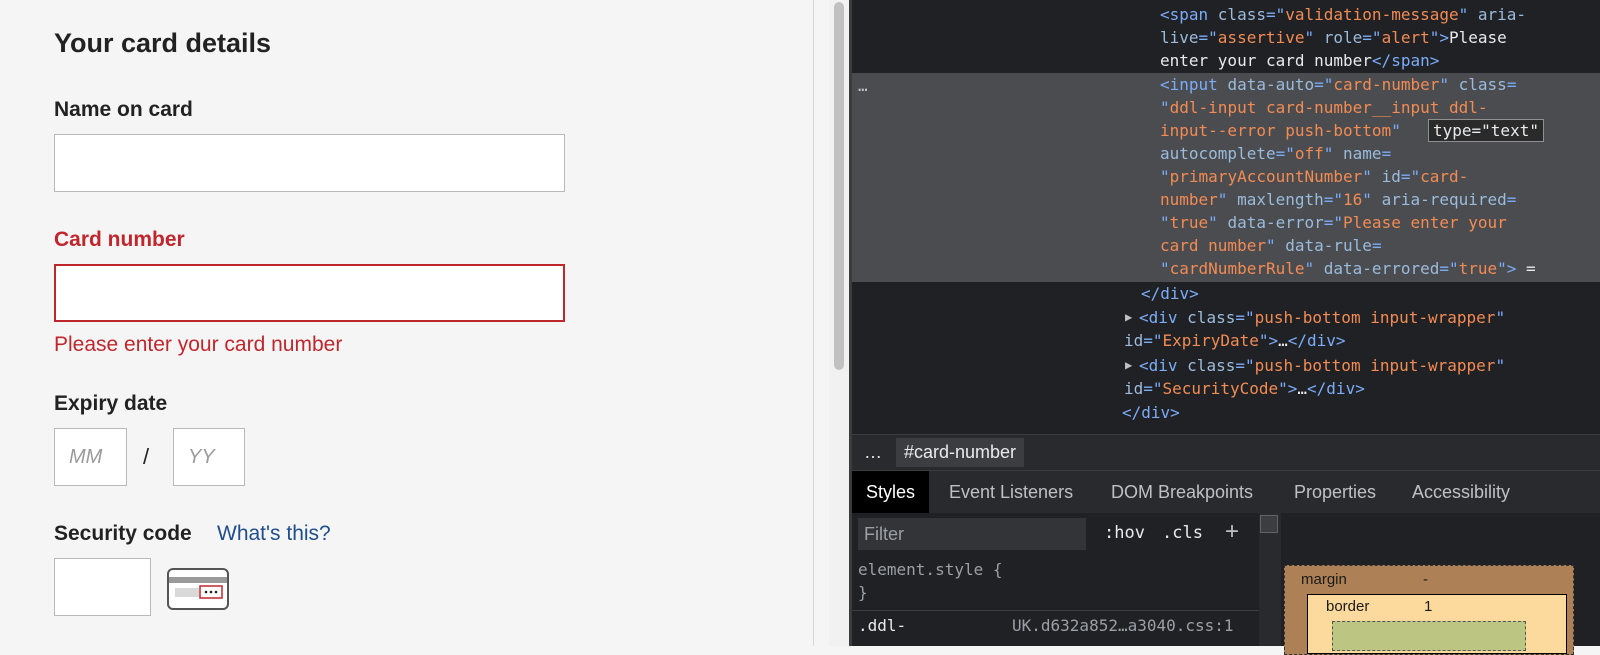 The width and height of the screenshot is (1600, 655). Describe the element at coordinates (198, 589) in the screenshot. I see `card-security-code-icon` at that location.